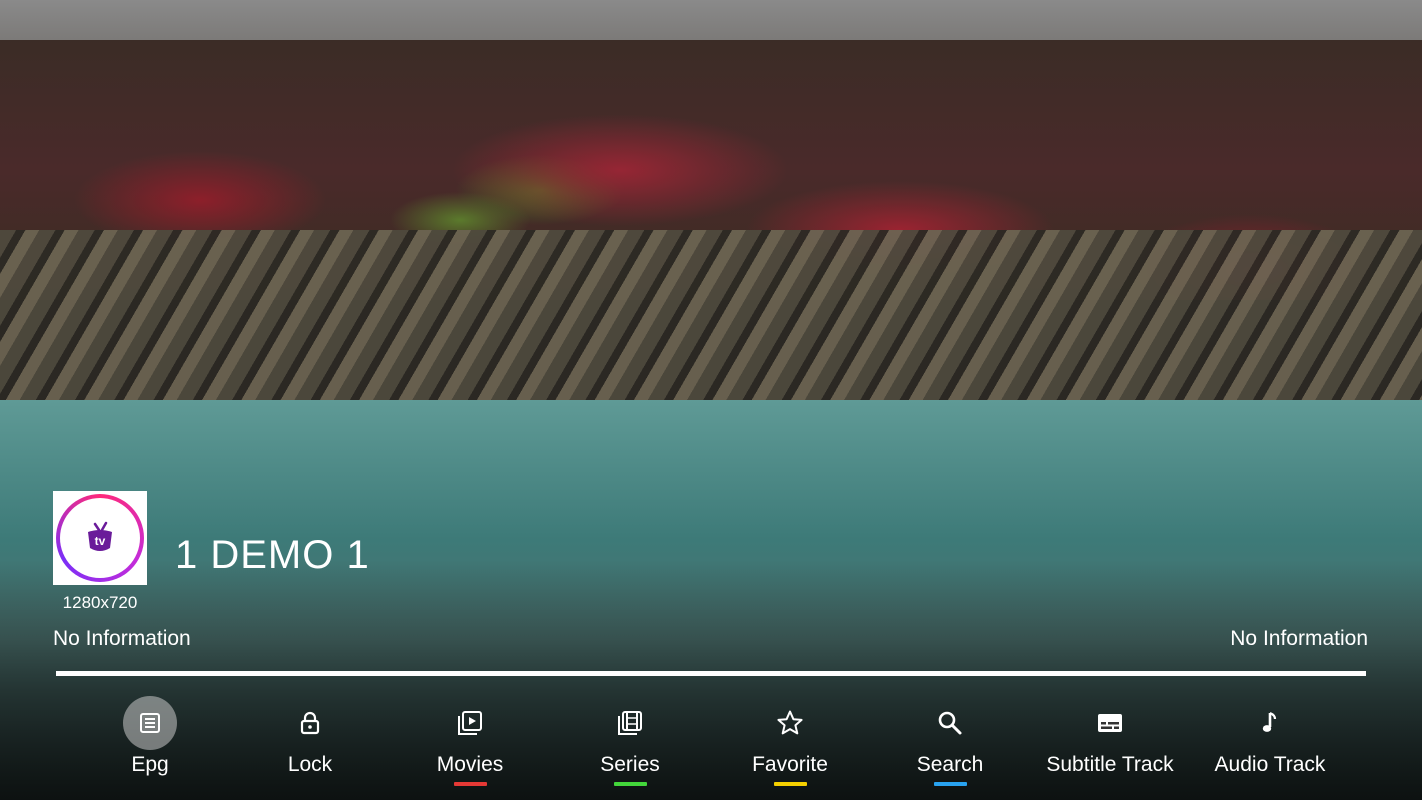 The image size is (1422, 800). I want to click on channel-logo: tv, so click(100, 538).